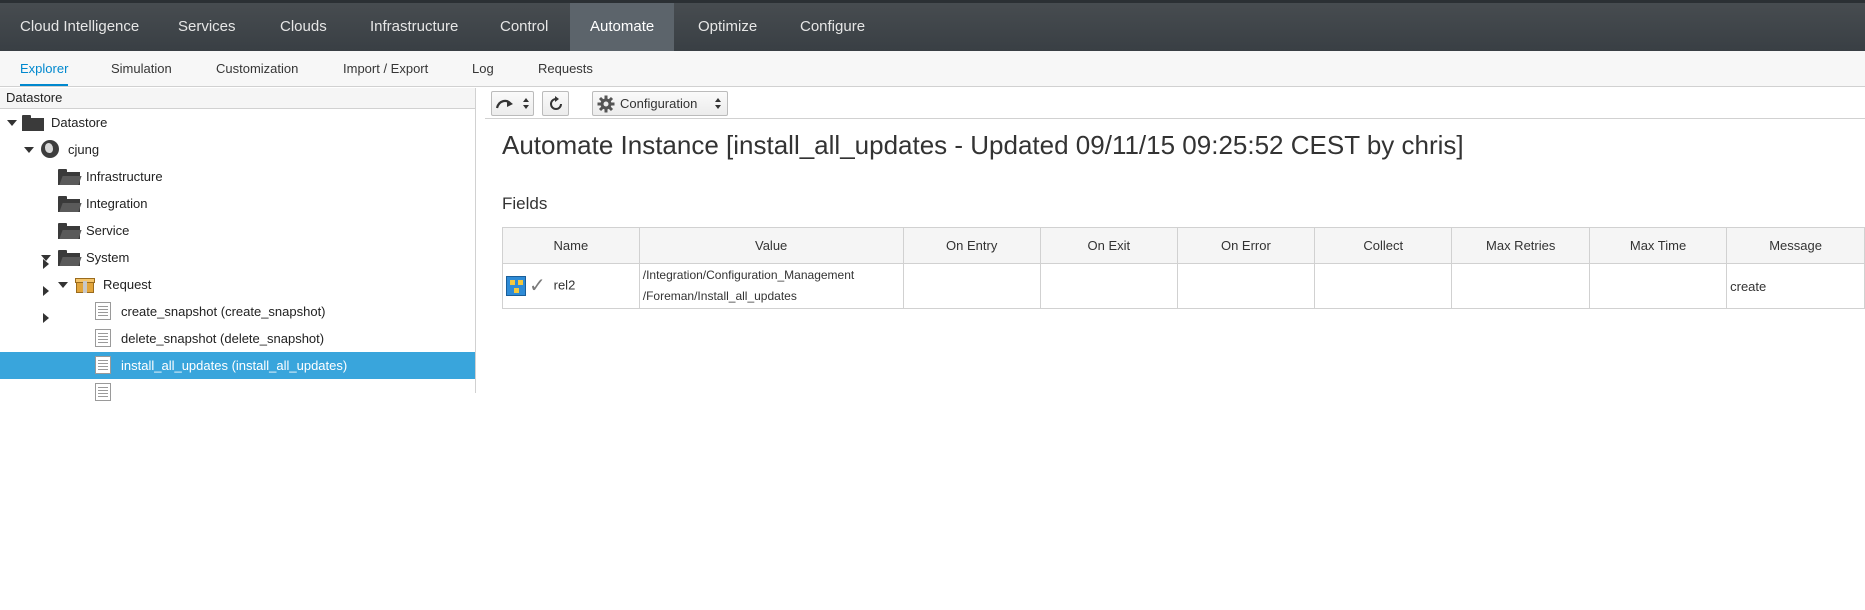 The height and width of the screenshot is (610, 1865). What do you see at coordinates (1108, 245) in the screenshot?
I see `column-header-on-exit: On Exit` at bounding box center [1108, 245].